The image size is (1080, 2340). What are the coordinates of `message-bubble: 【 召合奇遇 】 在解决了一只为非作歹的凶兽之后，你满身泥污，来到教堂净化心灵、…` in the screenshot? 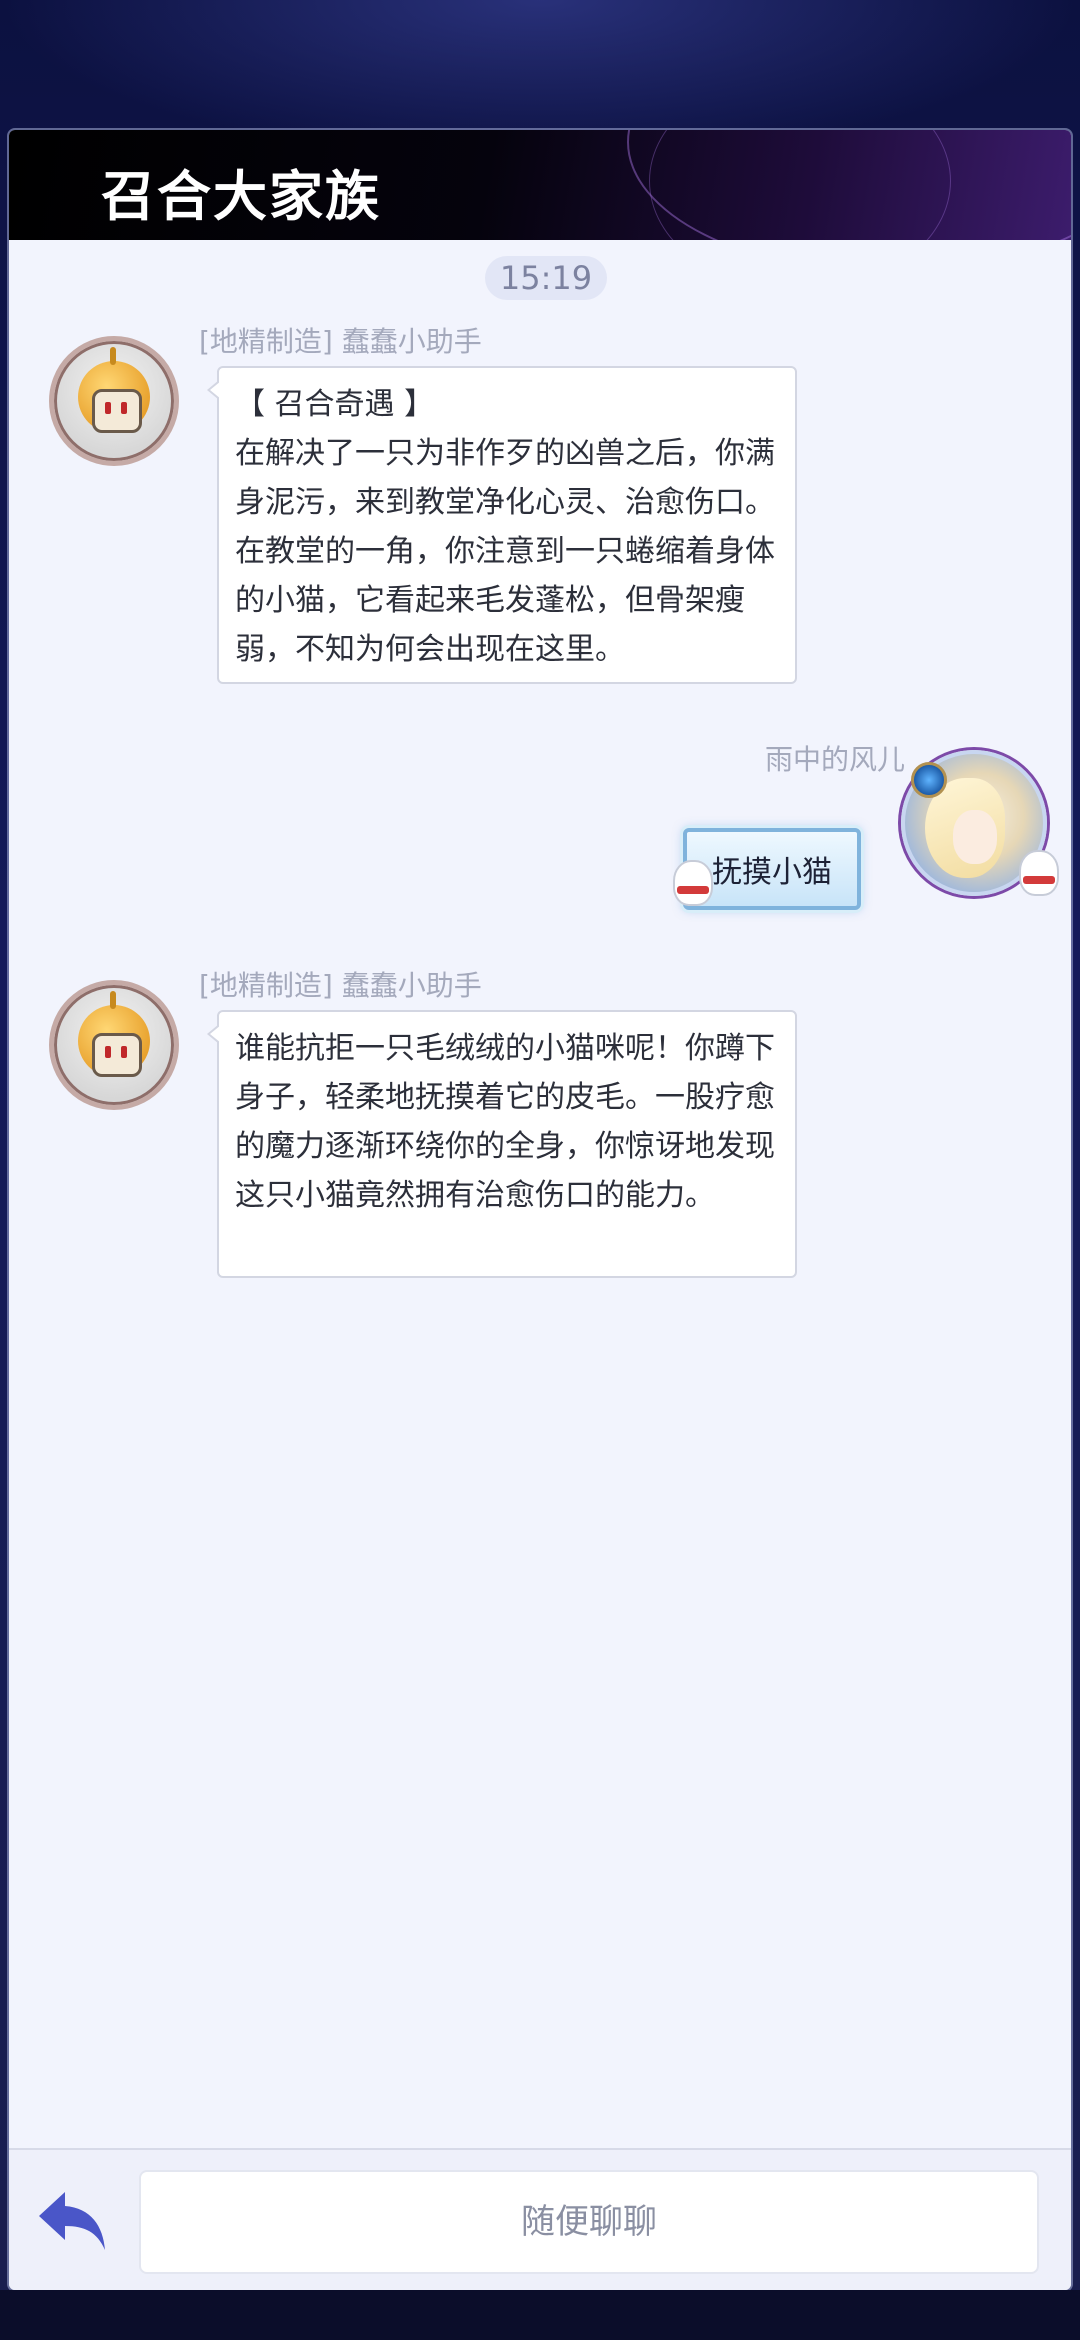 It's located at (502, 525).